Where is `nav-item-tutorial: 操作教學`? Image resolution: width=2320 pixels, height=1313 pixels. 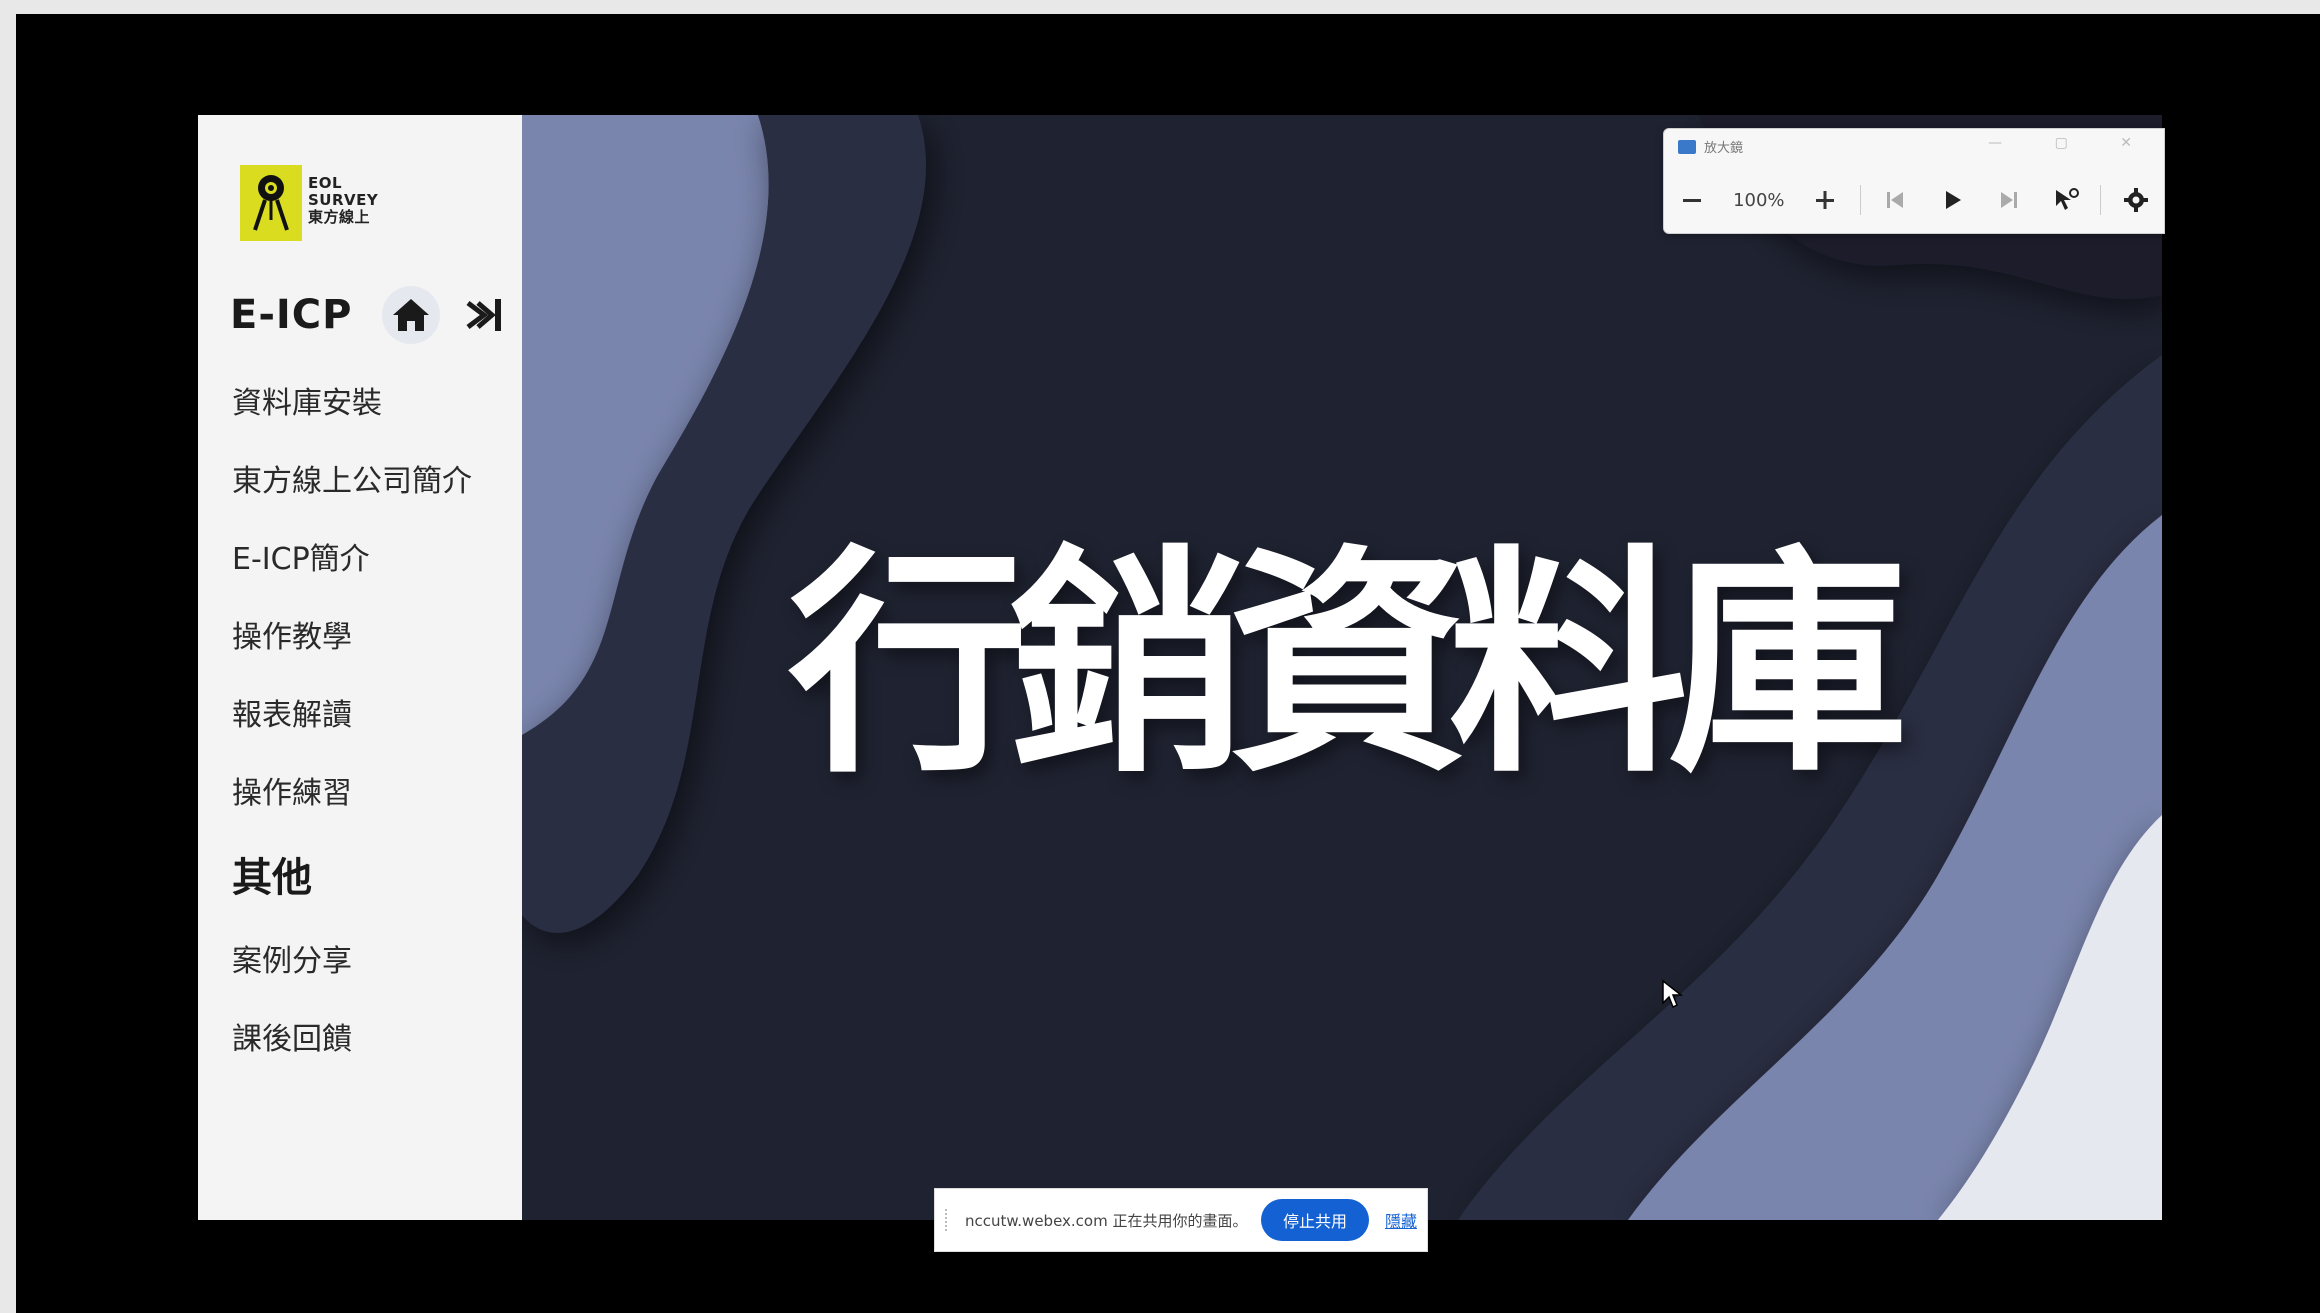
nav-item-tutorial: 操作教學 is located at coordinates (377, 638).